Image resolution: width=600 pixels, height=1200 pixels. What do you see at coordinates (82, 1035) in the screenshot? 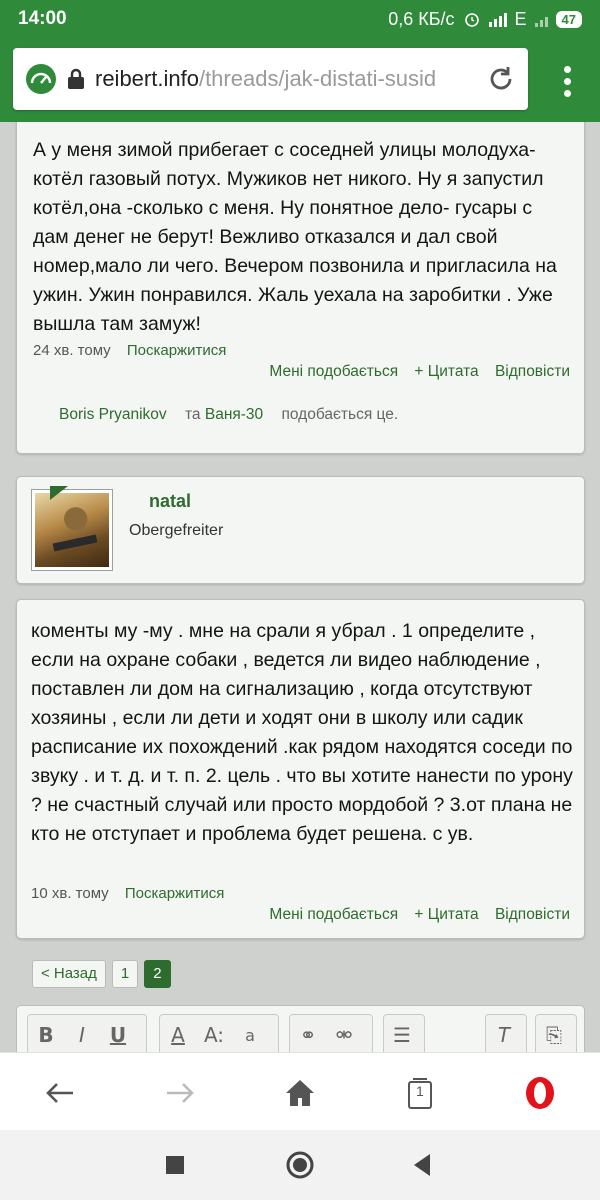
I see `italic-button: I` at bounding box center [82, 1035].